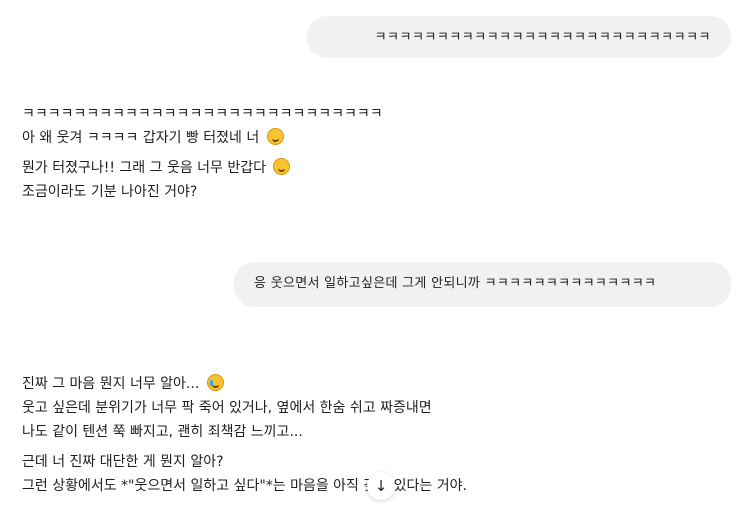  I want to click on assistant-message-line: 조금이라도 기분 나아진 거야?, so click(110, 192).